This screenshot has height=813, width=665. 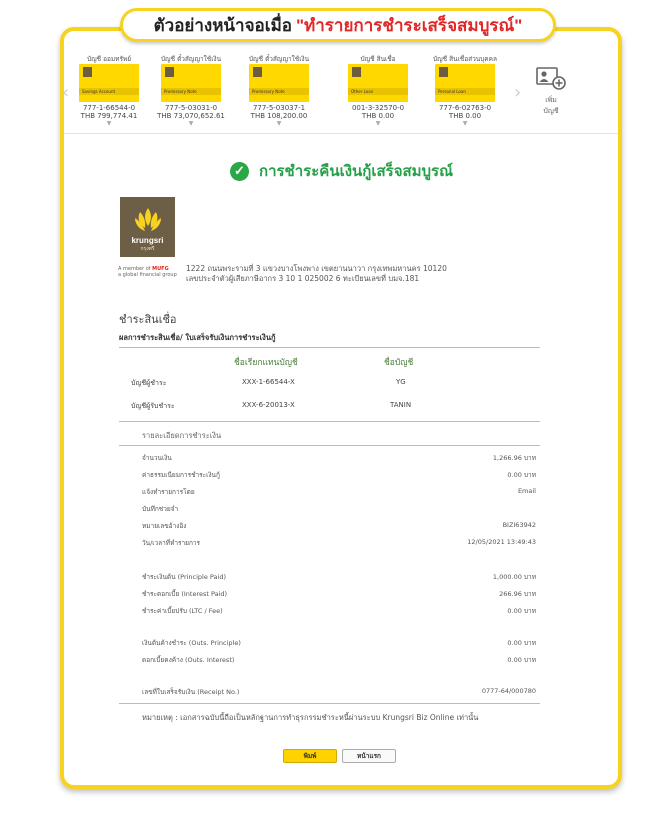 I want to click on success-message: ✓ การชำระคืนเงินกู้เสร็จสมบูรณ์, so click(x=341, y=171).